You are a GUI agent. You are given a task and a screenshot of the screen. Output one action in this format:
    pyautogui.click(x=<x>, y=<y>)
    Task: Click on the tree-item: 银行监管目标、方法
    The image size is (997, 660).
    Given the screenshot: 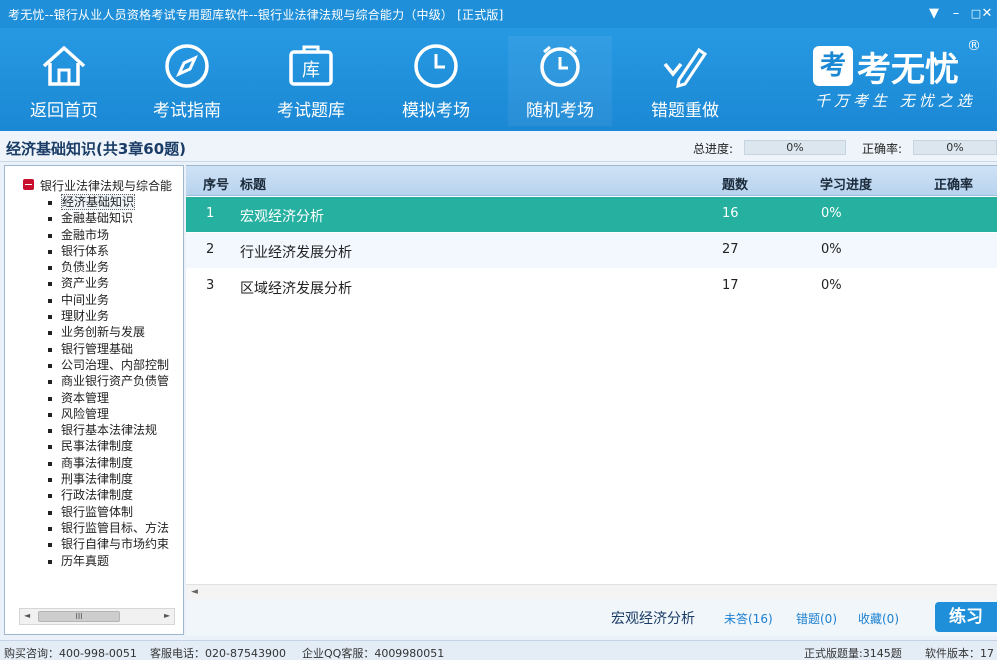 What is the action you would take?
    pyautogui.click(x=105, y=528)
    